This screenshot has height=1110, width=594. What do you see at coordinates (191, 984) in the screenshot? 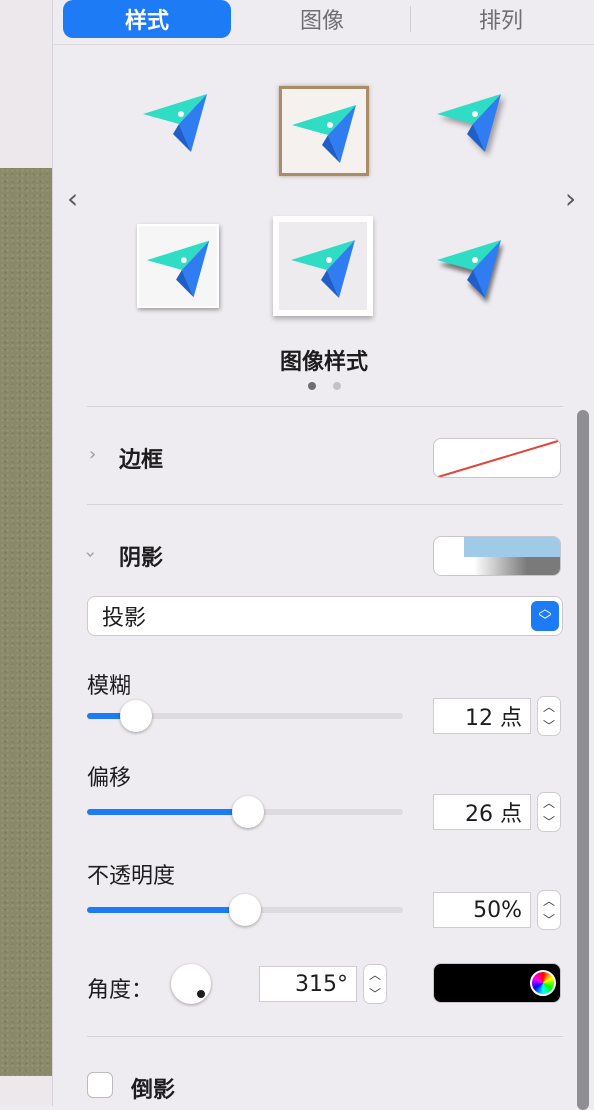
I see `angle-dial` at bounding box center [191, 984].